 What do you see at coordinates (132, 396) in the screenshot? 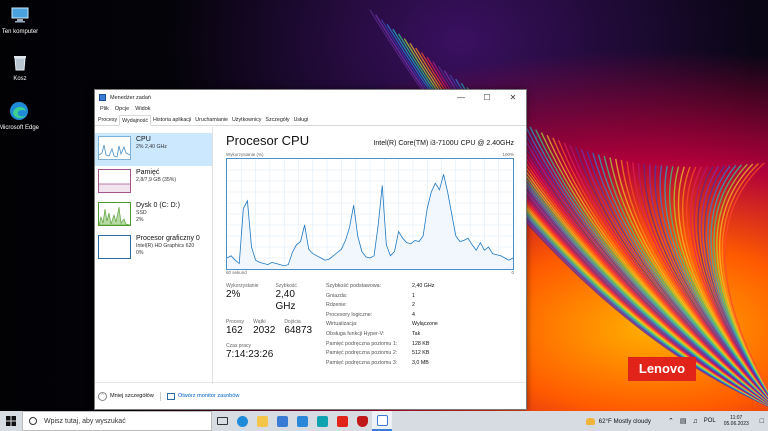
I see `fewer-details-link: Mniej szczegółów` at bounding box center [132, 396].